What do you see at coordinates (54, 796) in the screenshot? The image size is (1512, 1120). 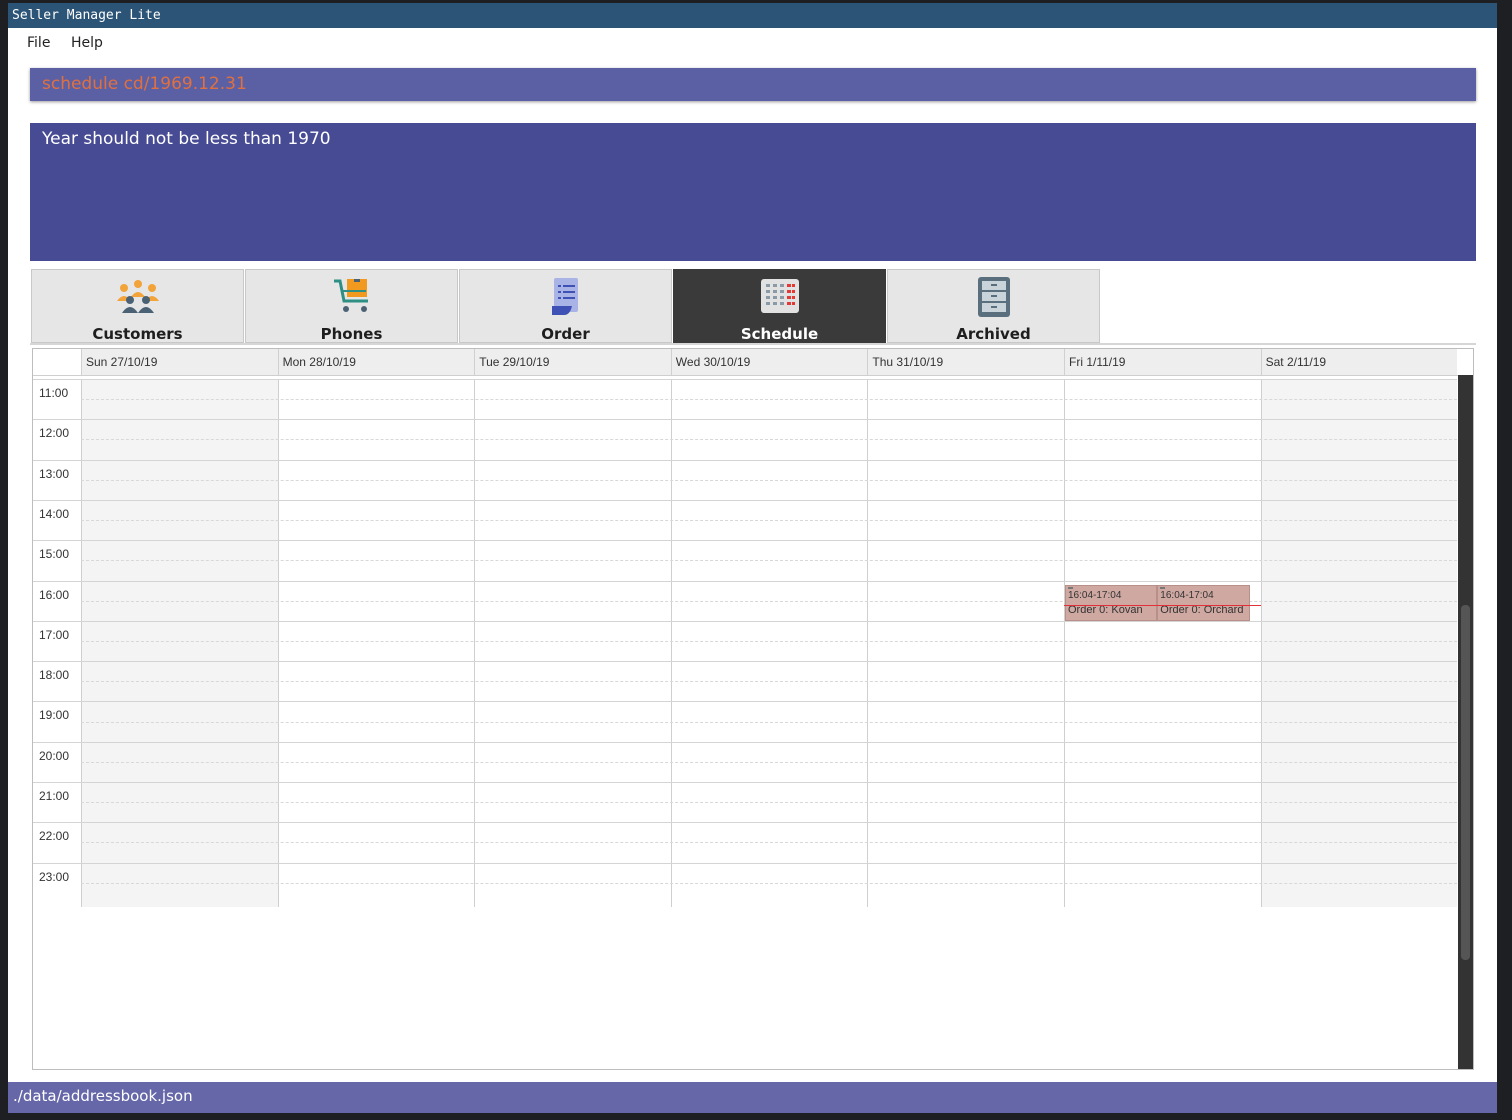 I see `time-label: 21:00` at bounding box center [54, 796].